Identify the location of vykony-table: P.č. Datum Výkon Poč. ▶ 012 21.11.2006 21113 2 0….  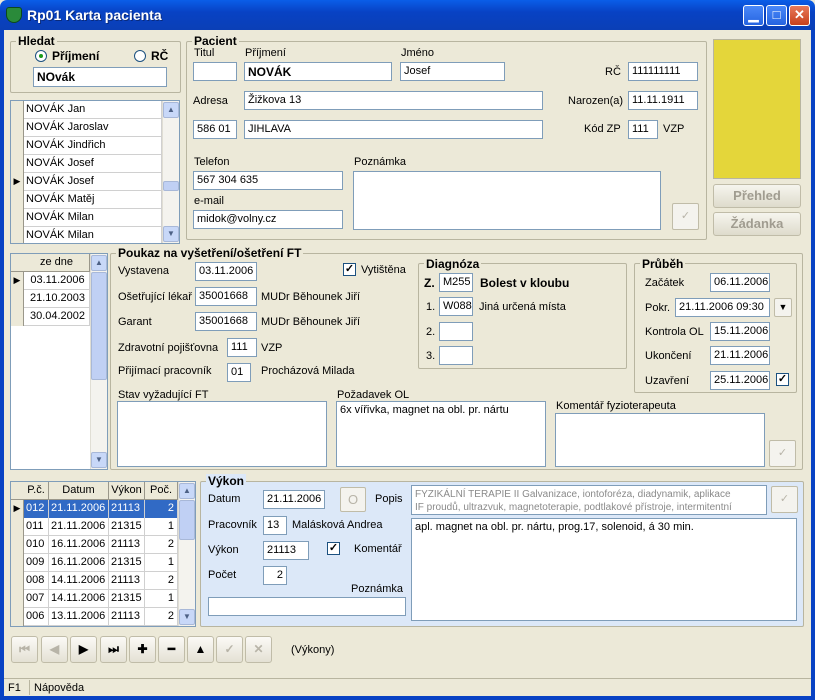
(103, 554).